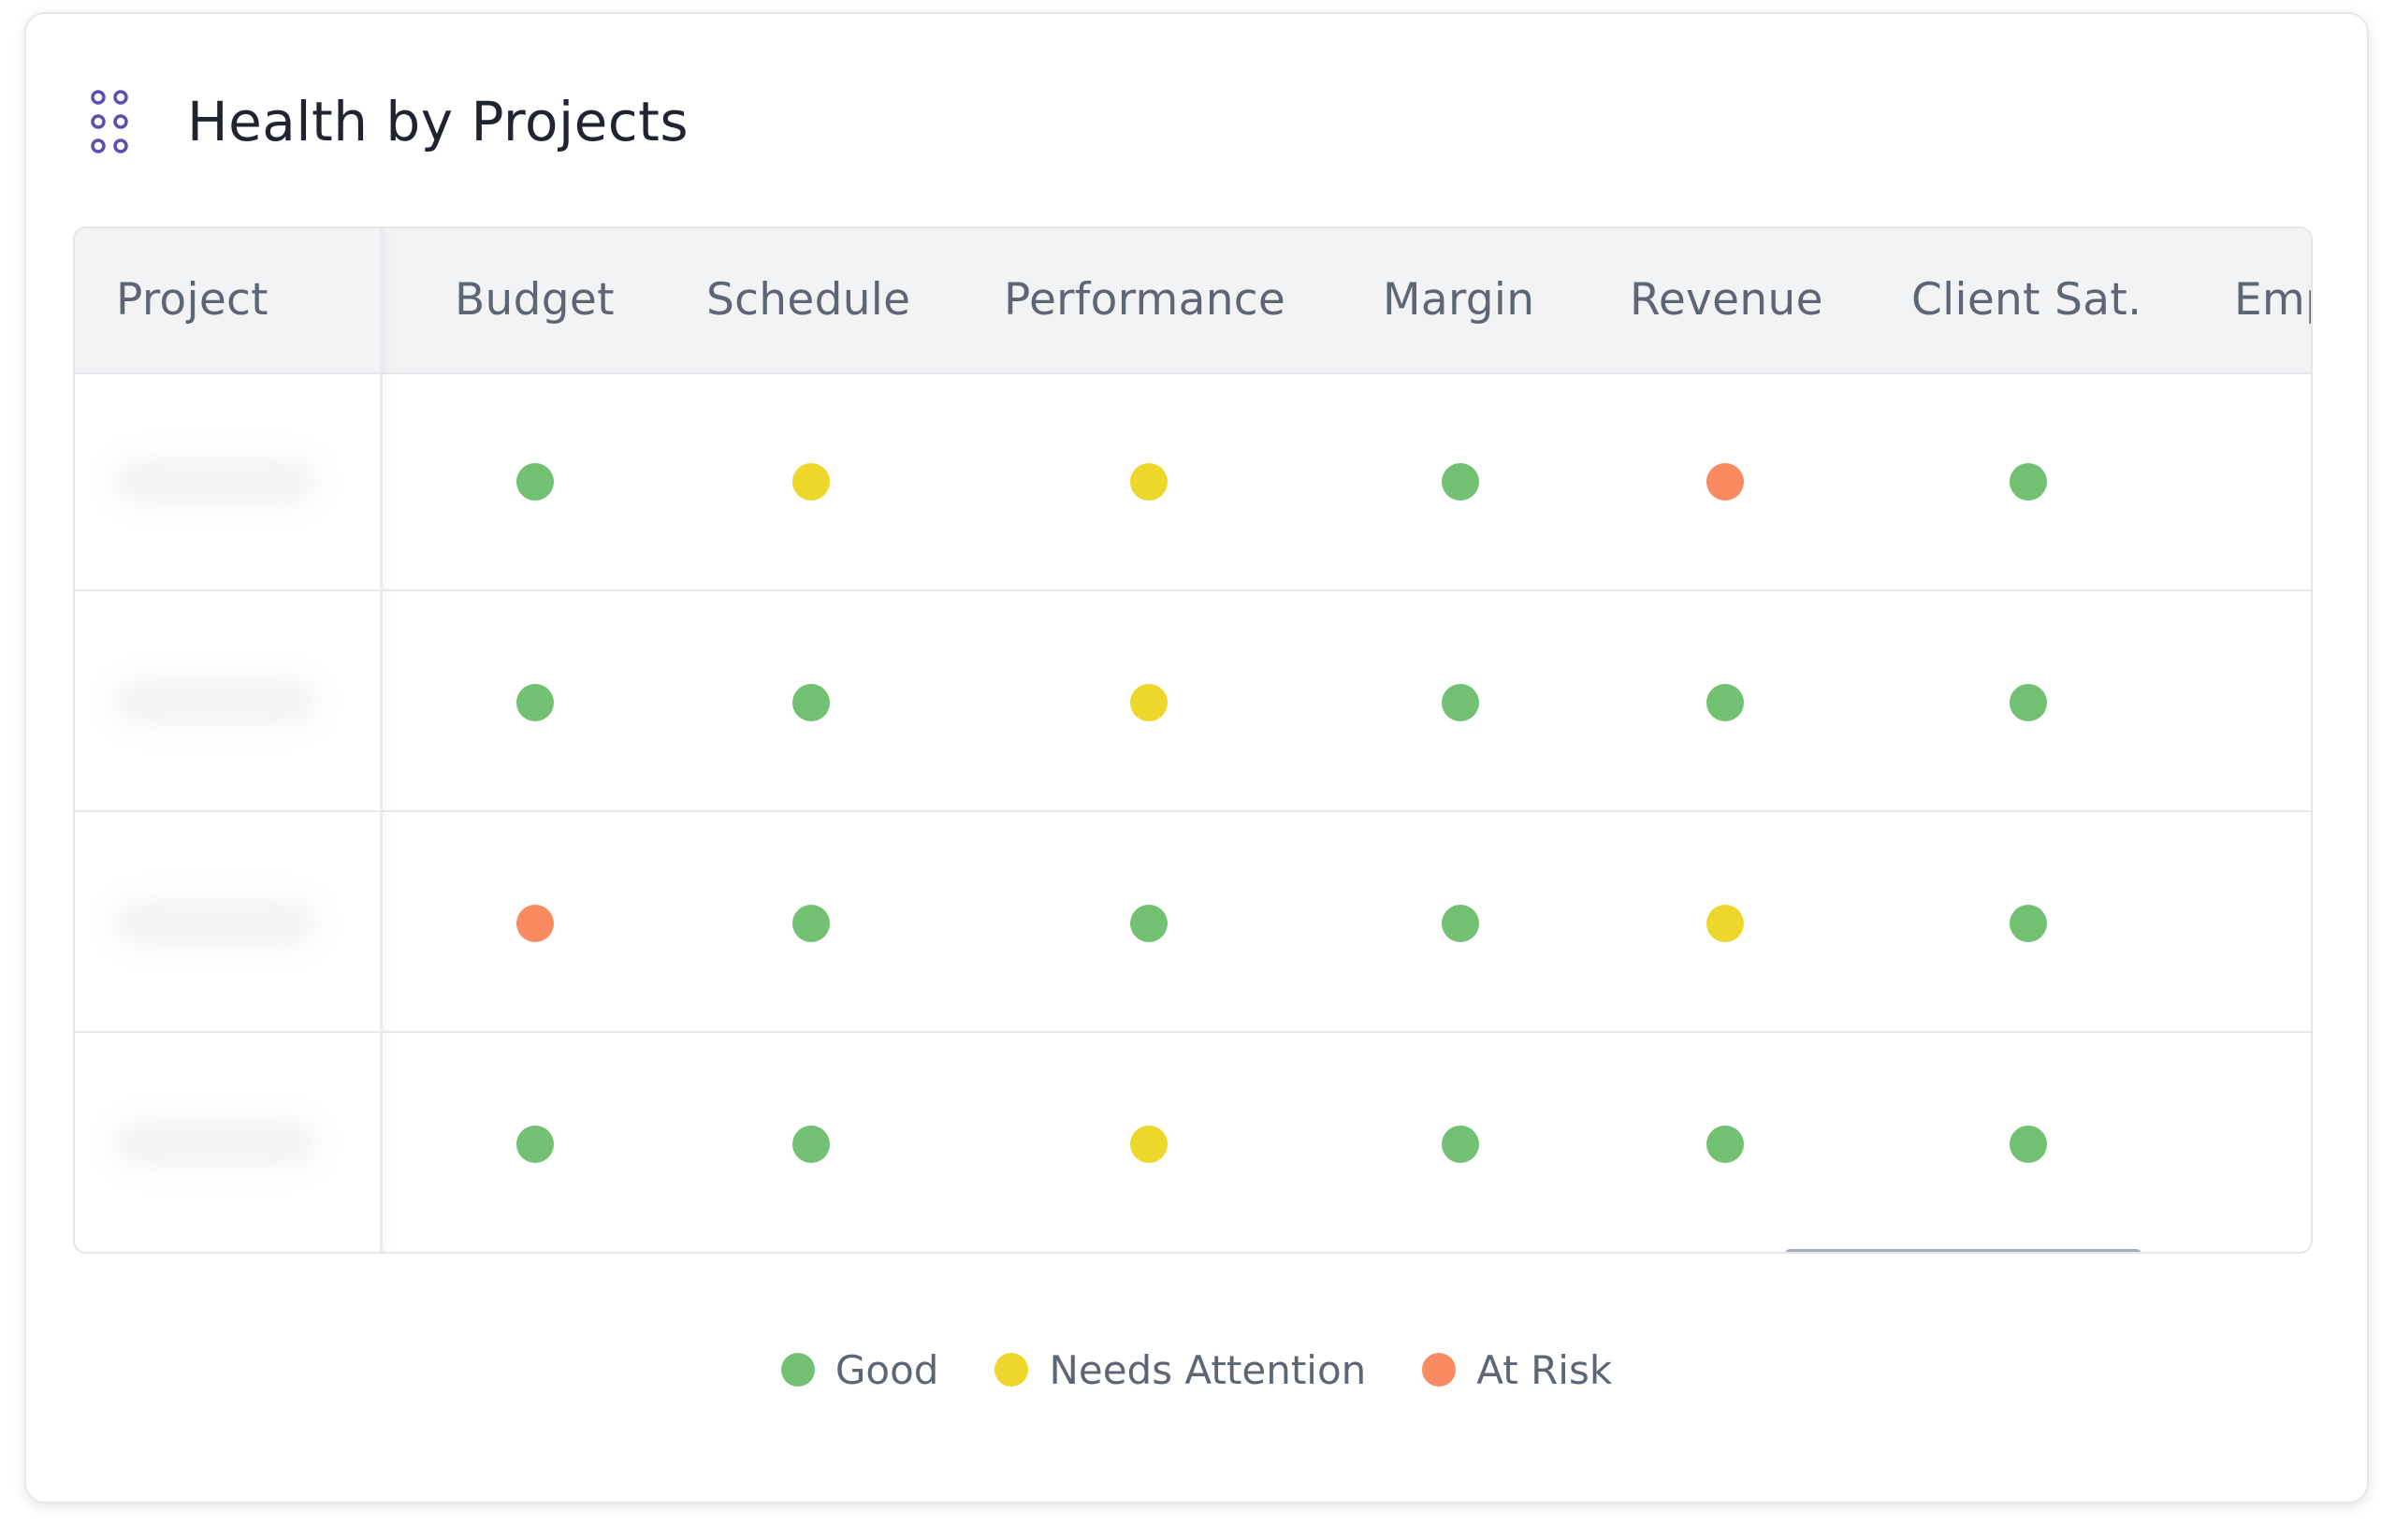  Describe the element at coordinates (2026, 300) in the screenshot. I see `column-header-client-sat: Client Sat.` at that location.